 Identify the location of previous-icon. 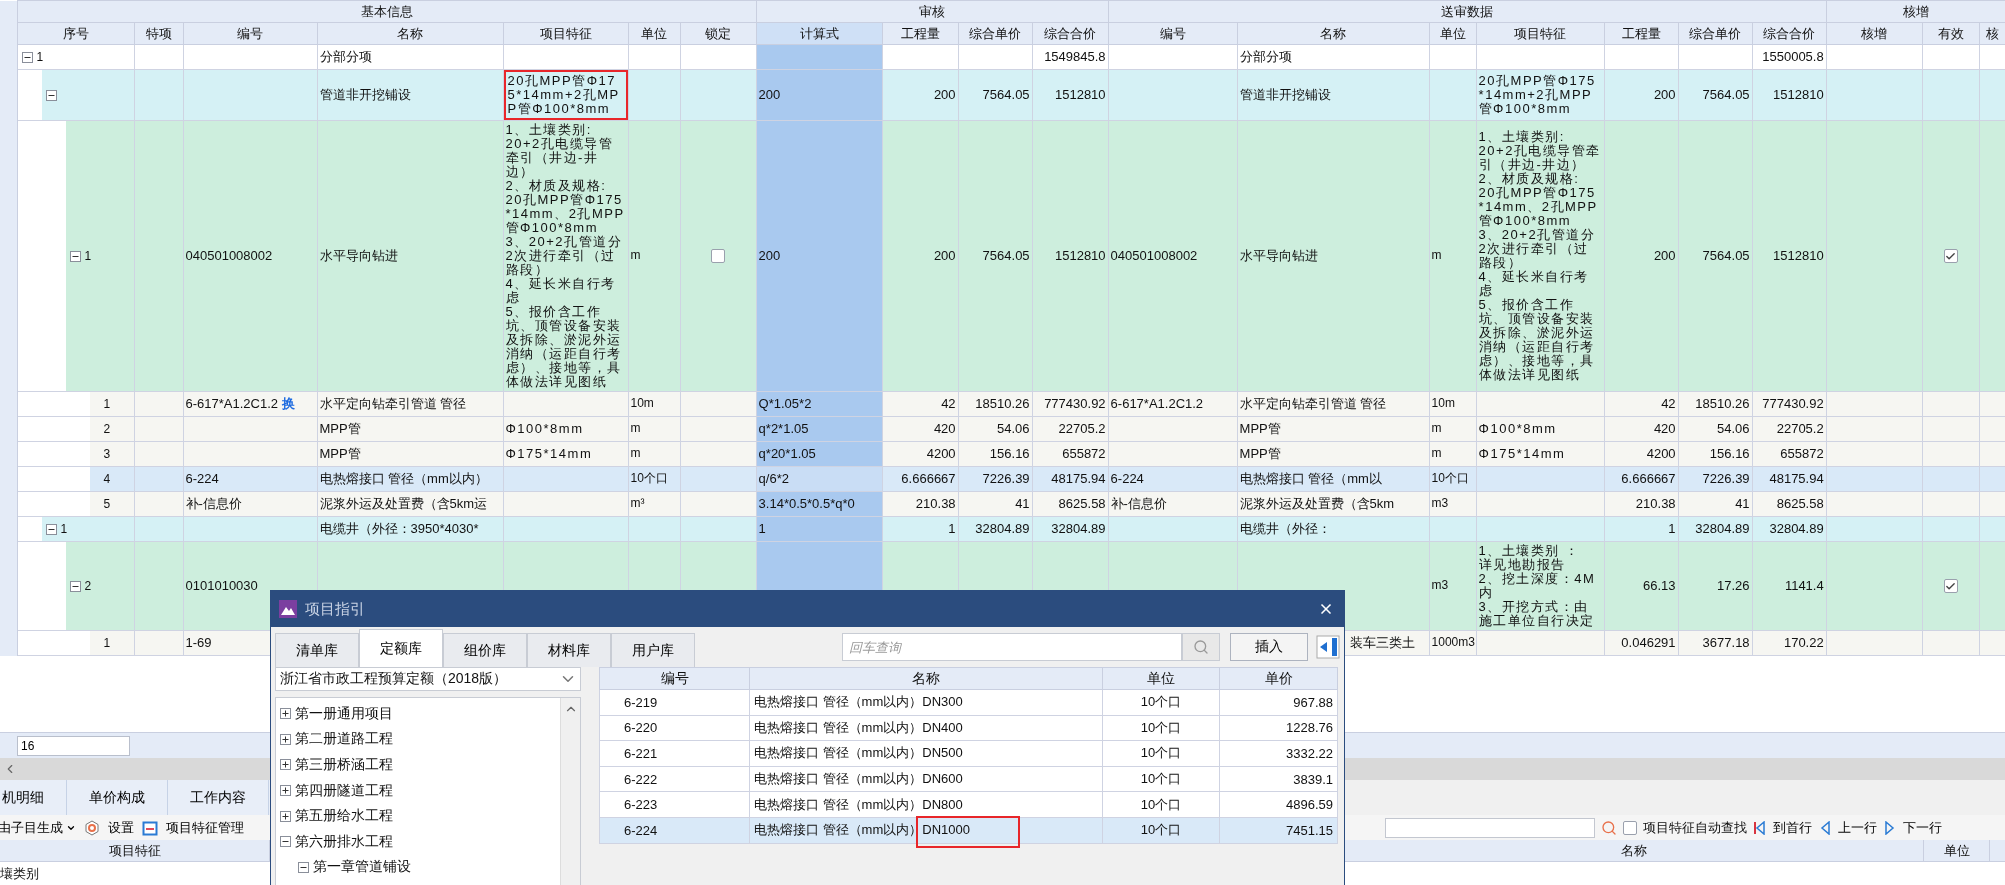
(1825, 827).